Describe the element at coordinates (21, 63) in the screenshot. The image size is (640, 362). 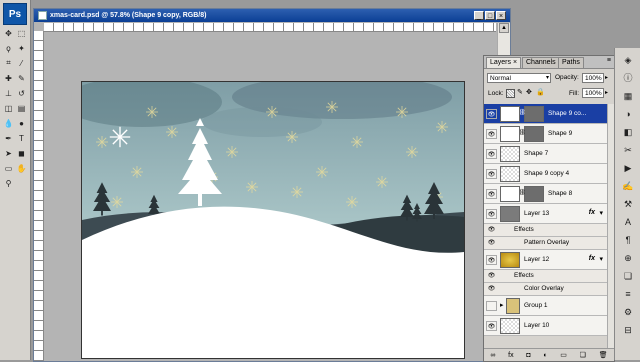
I see `eyedropper-tool-icon: ⁄` at that location.